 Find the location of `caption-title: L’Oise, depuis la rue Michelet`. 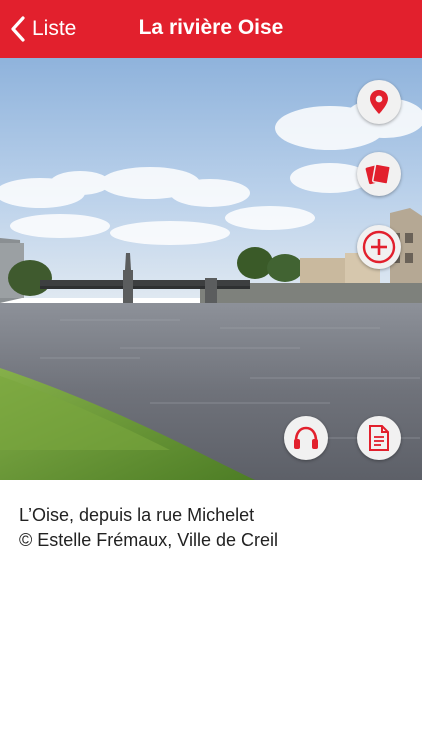

caption-title: L’Oise, depuis la rue Michelet is located at coordinates (137, 515).